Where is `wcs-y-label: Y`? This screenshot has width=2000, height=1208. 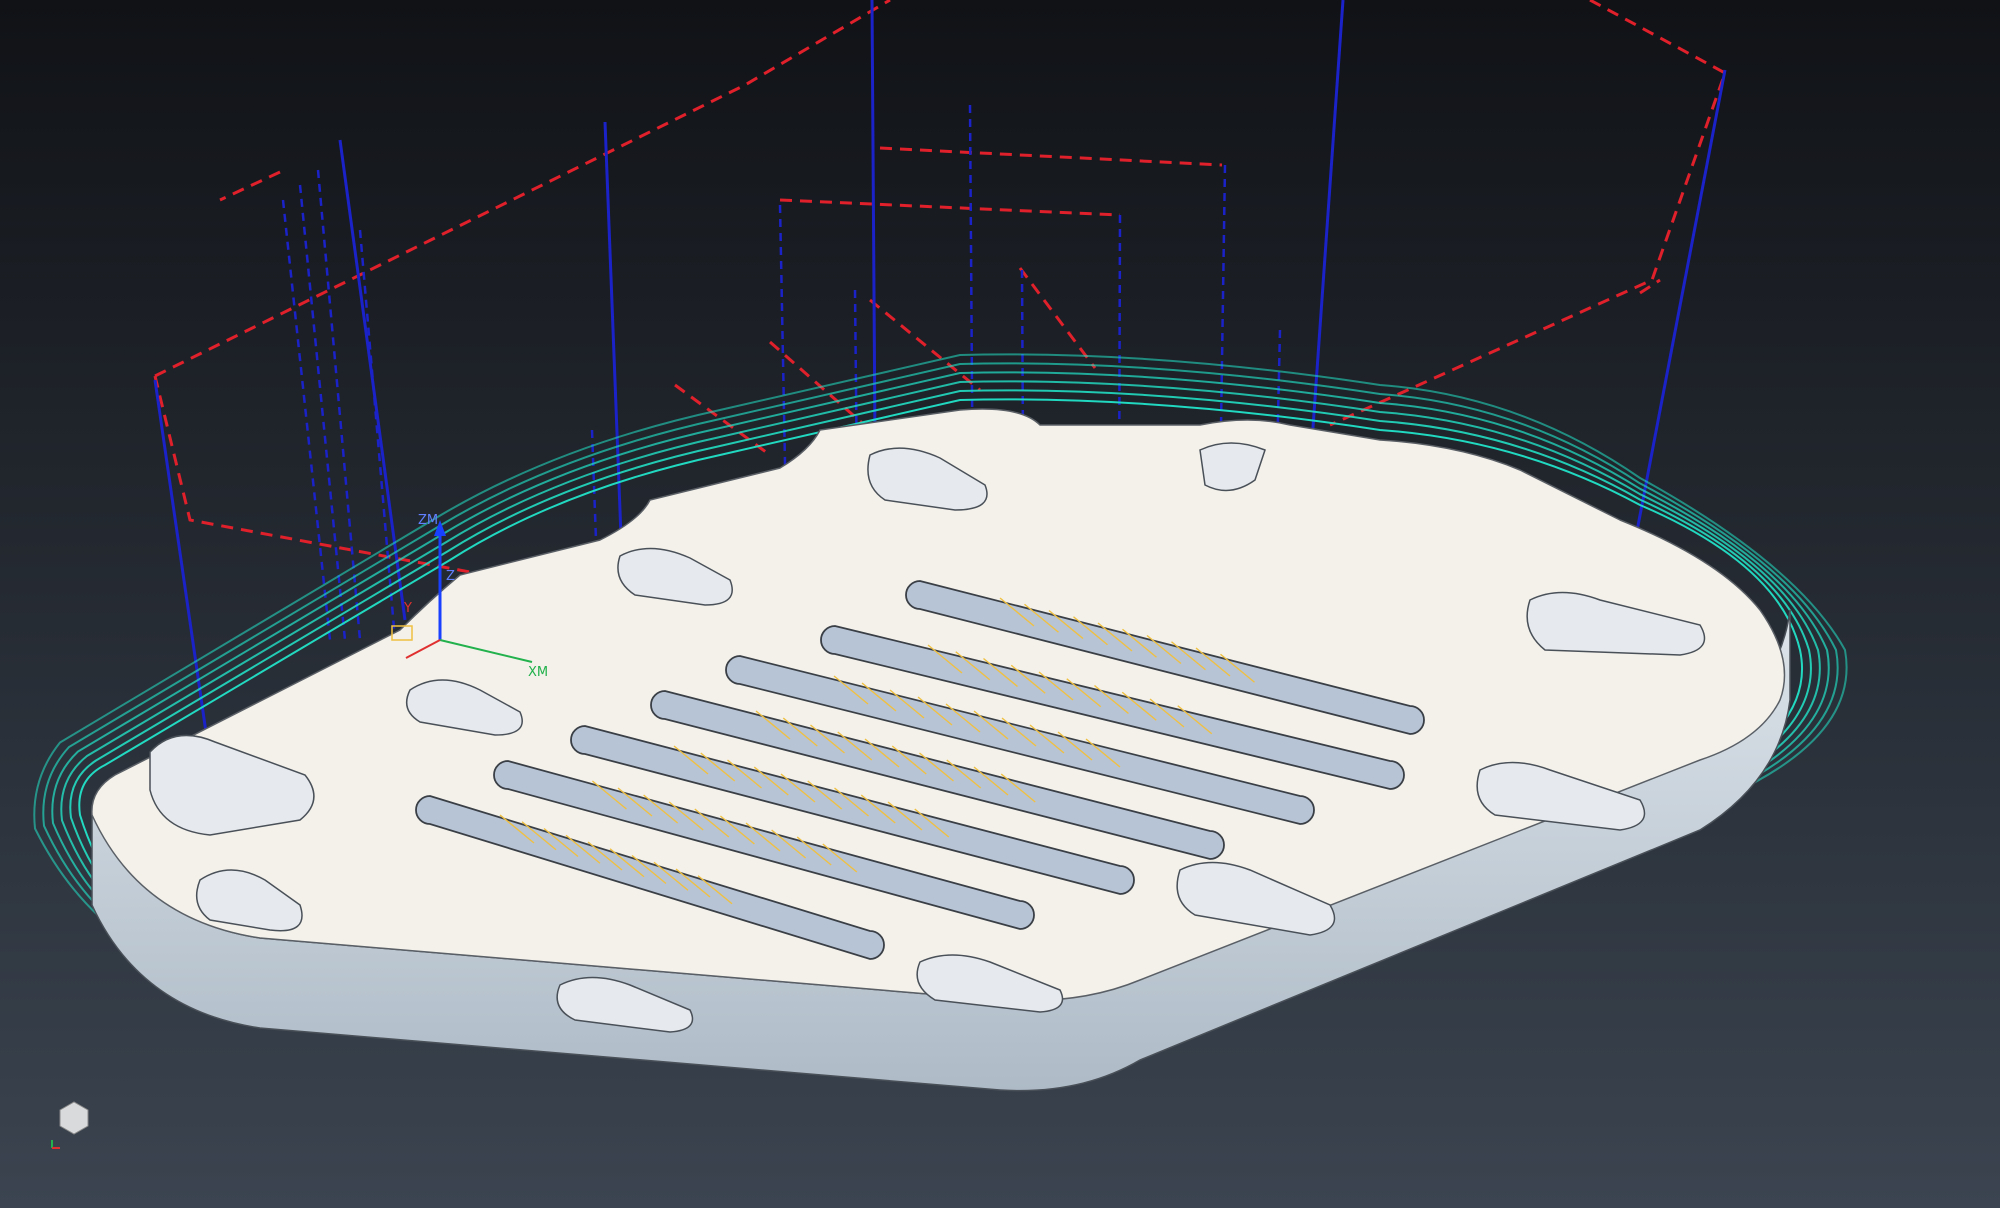 wcs-y-label: Y is located at coordinates (407, 608).